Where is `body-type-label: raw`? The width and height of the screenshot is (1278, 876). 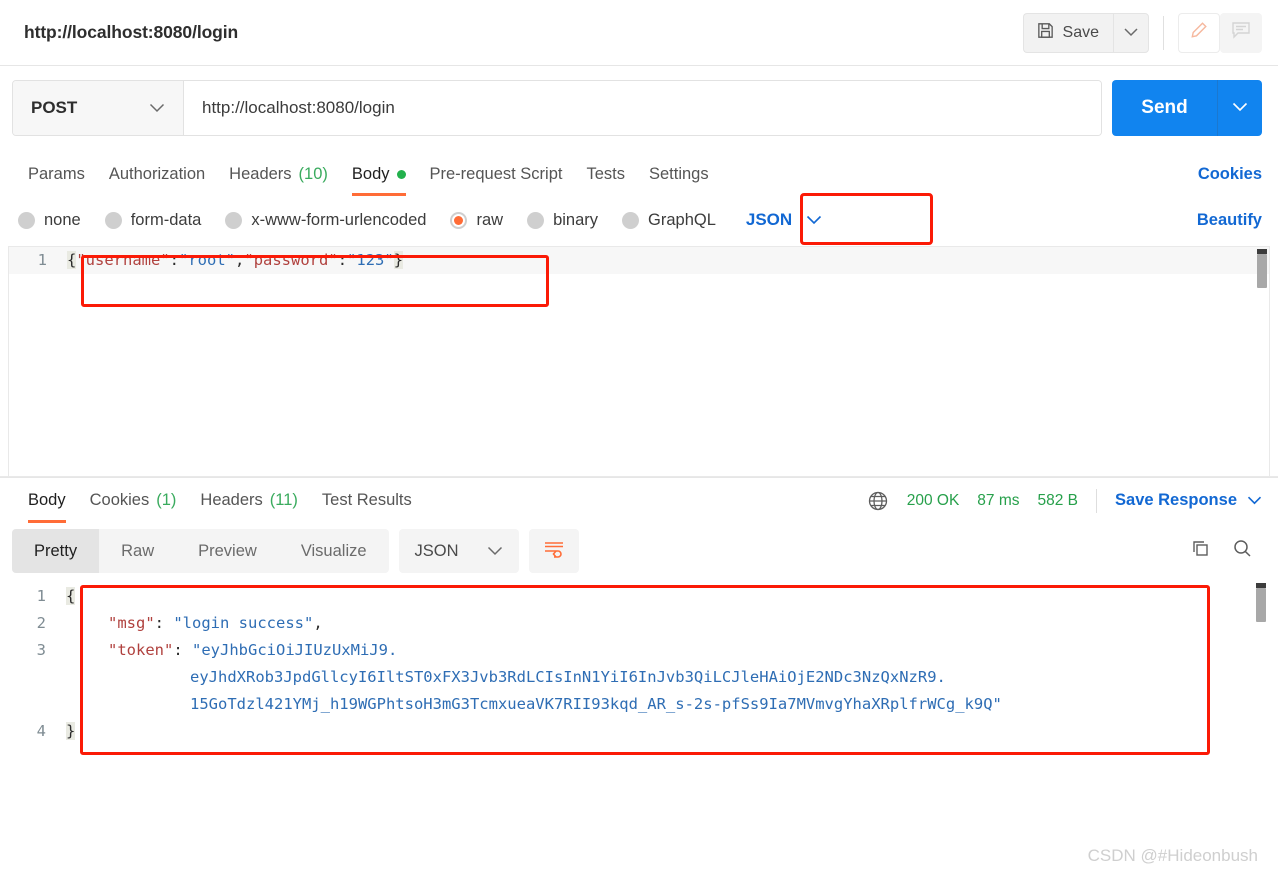 body-type-label: raw is located at coordinates (490, 219).